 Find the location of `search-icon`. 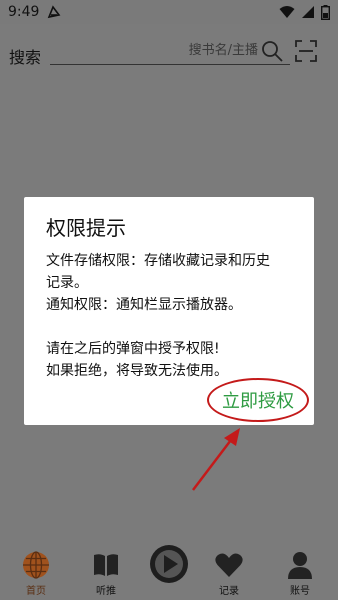

search-icon is located at coordinates (272, 51).